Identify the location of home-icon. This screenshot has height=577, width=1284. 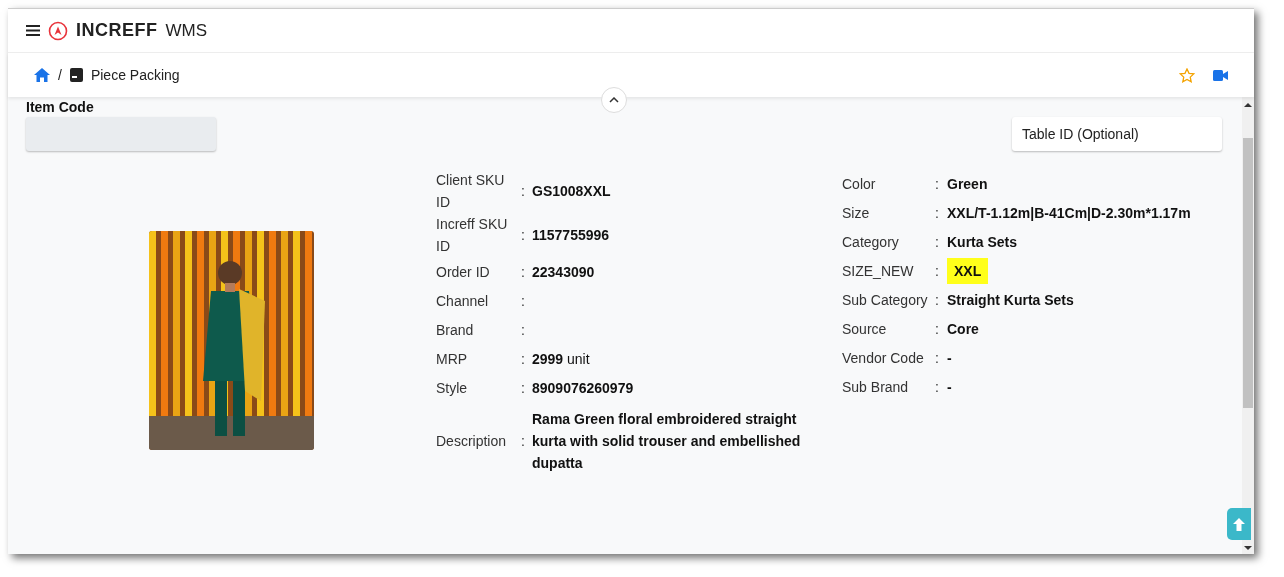
(42, 75).